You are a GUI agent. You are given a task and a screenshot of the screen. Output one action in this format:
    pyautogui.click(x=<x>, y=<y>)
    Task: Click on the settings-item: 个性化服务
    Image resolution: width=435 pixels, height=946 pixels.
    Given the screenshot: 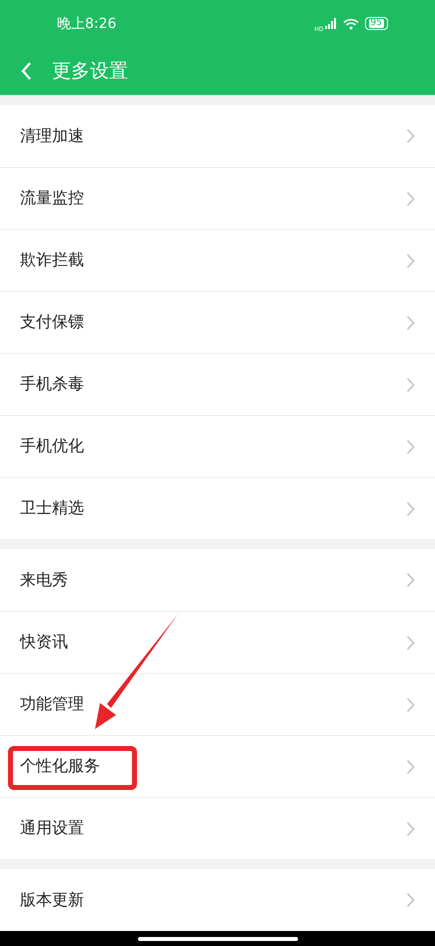 What is the action you would take?
    pyautogui.click(x=217, y=766)
    